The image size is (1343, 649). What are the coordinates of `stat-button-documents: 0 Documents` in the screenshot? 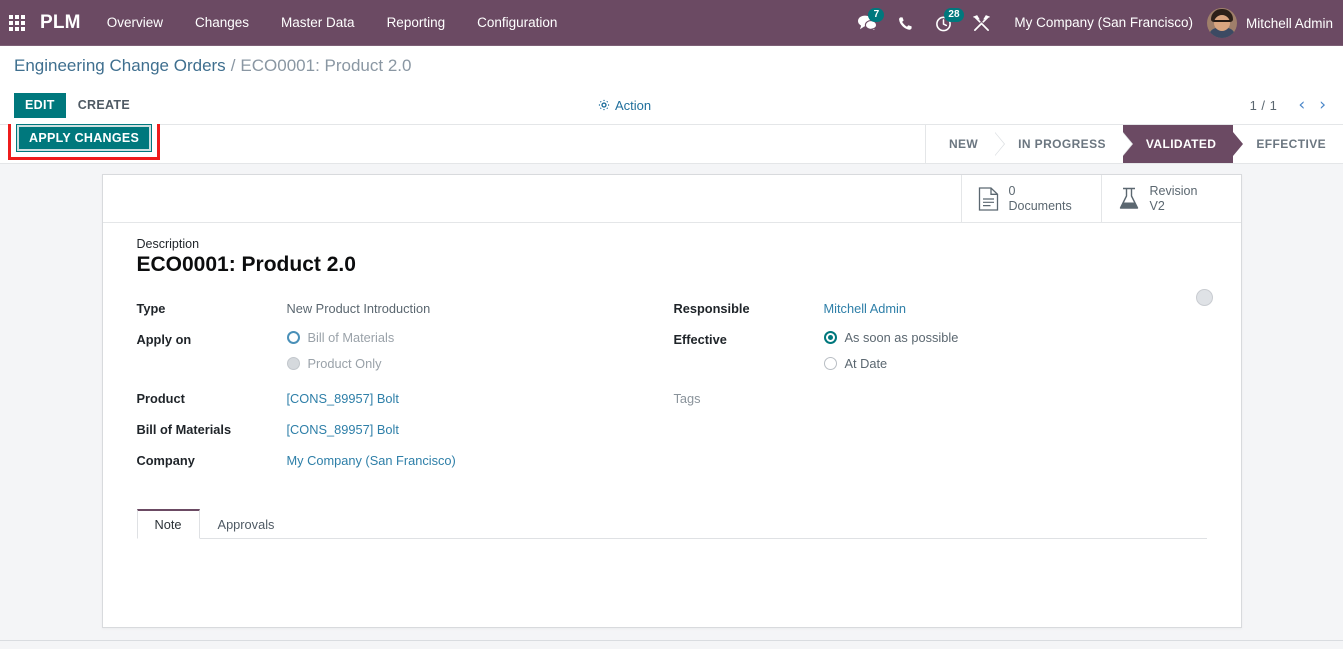 It's located at (1030, 198).